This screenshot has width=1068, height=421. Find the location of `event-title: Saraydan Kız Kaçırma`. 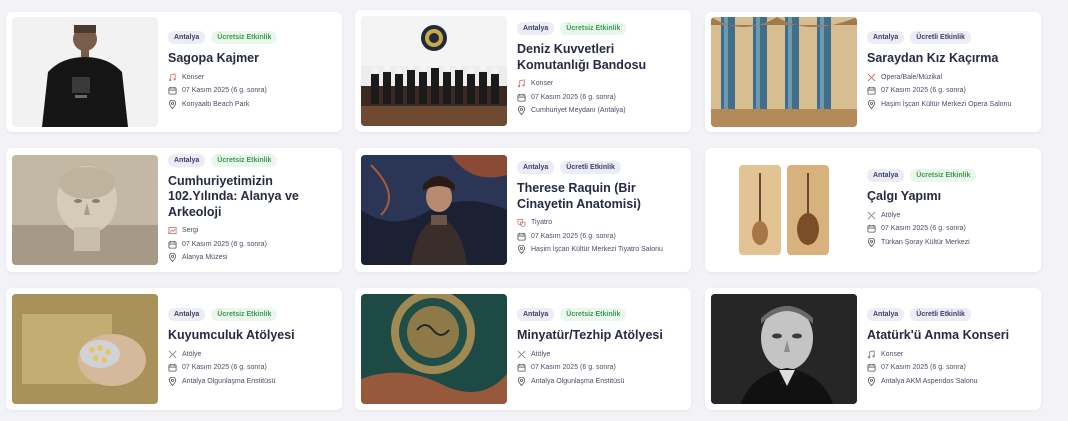

event-title: Saraydan Kız Kaçırma is located at coordinates (950, 59).